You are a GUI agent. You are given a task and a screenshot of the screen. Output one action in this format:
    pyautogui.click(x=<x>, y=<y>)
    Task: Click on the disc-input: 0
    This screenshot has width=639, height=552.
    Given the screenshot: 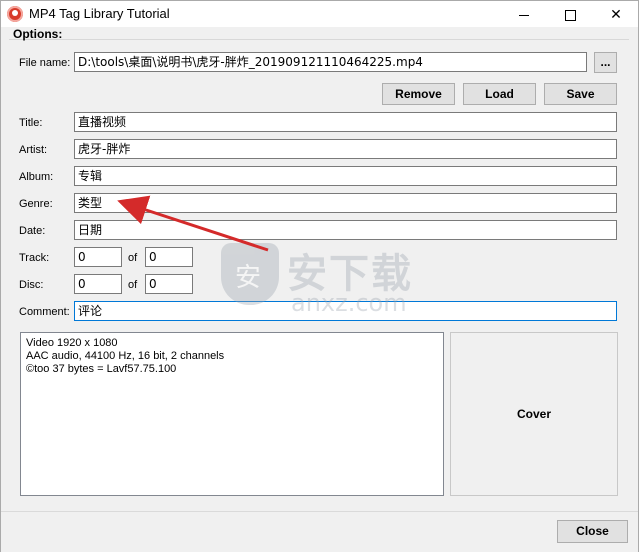 What is the action you would take?
    pyautogui.click(x=98, y=284)
    